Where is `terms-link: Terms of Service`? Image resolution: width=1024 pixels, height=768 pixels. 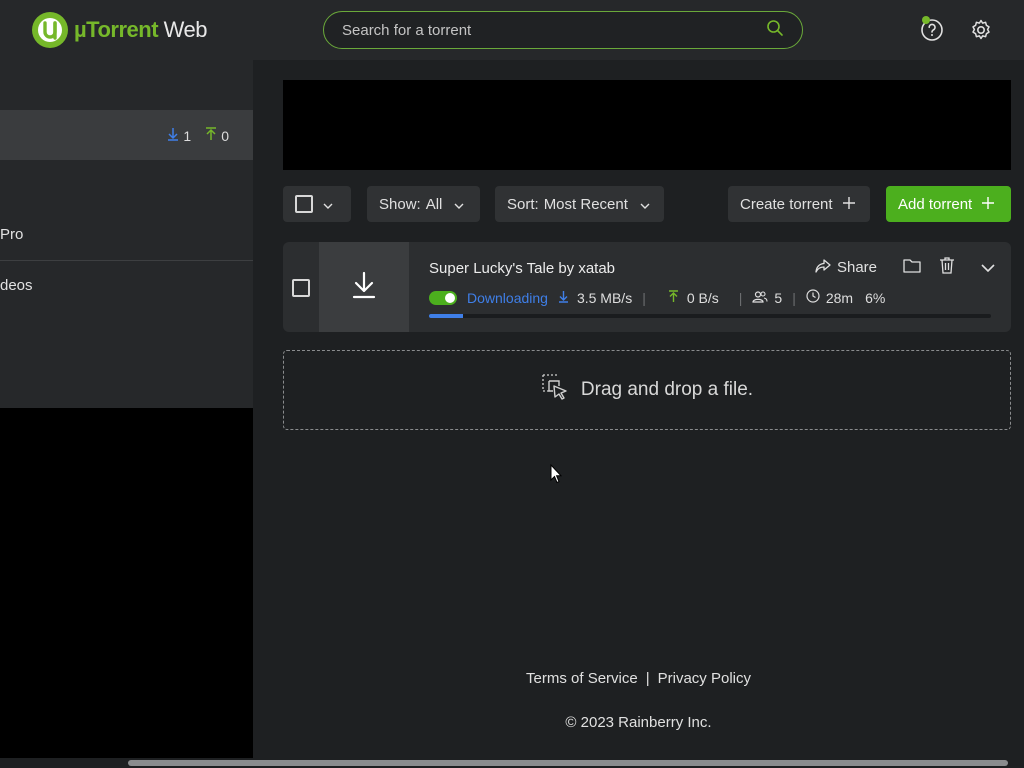
terms-link: Terms of Service is located at coordinates (582, 678).